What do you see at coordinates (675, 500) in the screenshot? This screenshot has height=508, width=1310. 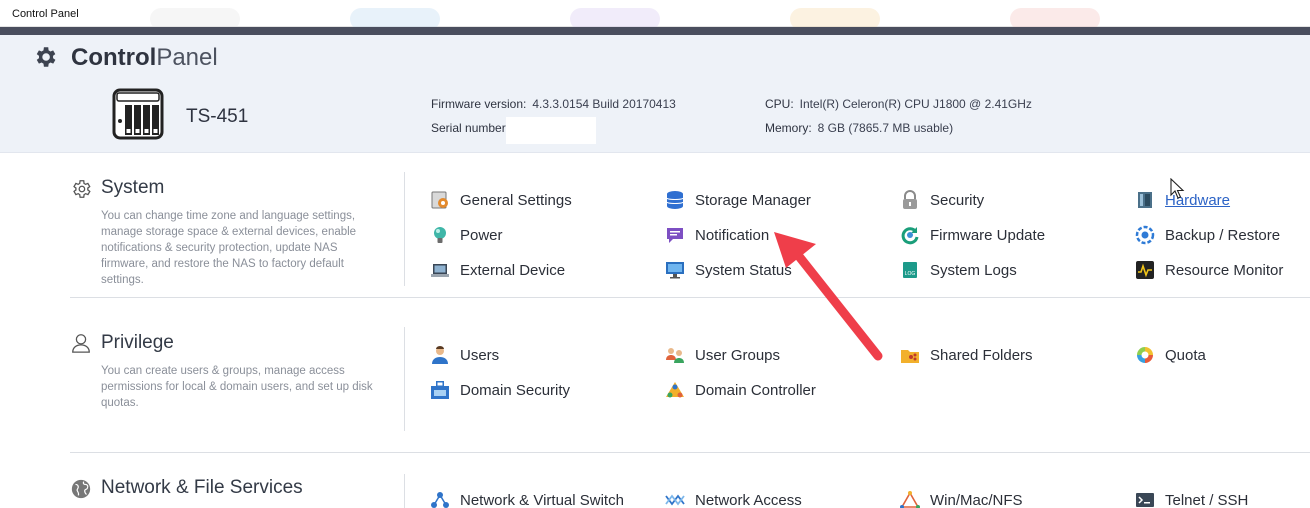 I see `network-access-icon` at bounding box center [675, 500].